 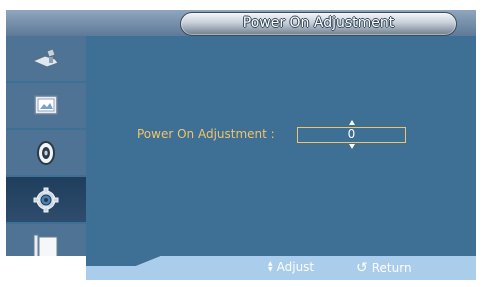 What do you see at coordinates (351, 134) in the screenshot?
I see `power-on-adjustment-value: 0` at bounding box center [351, 134].